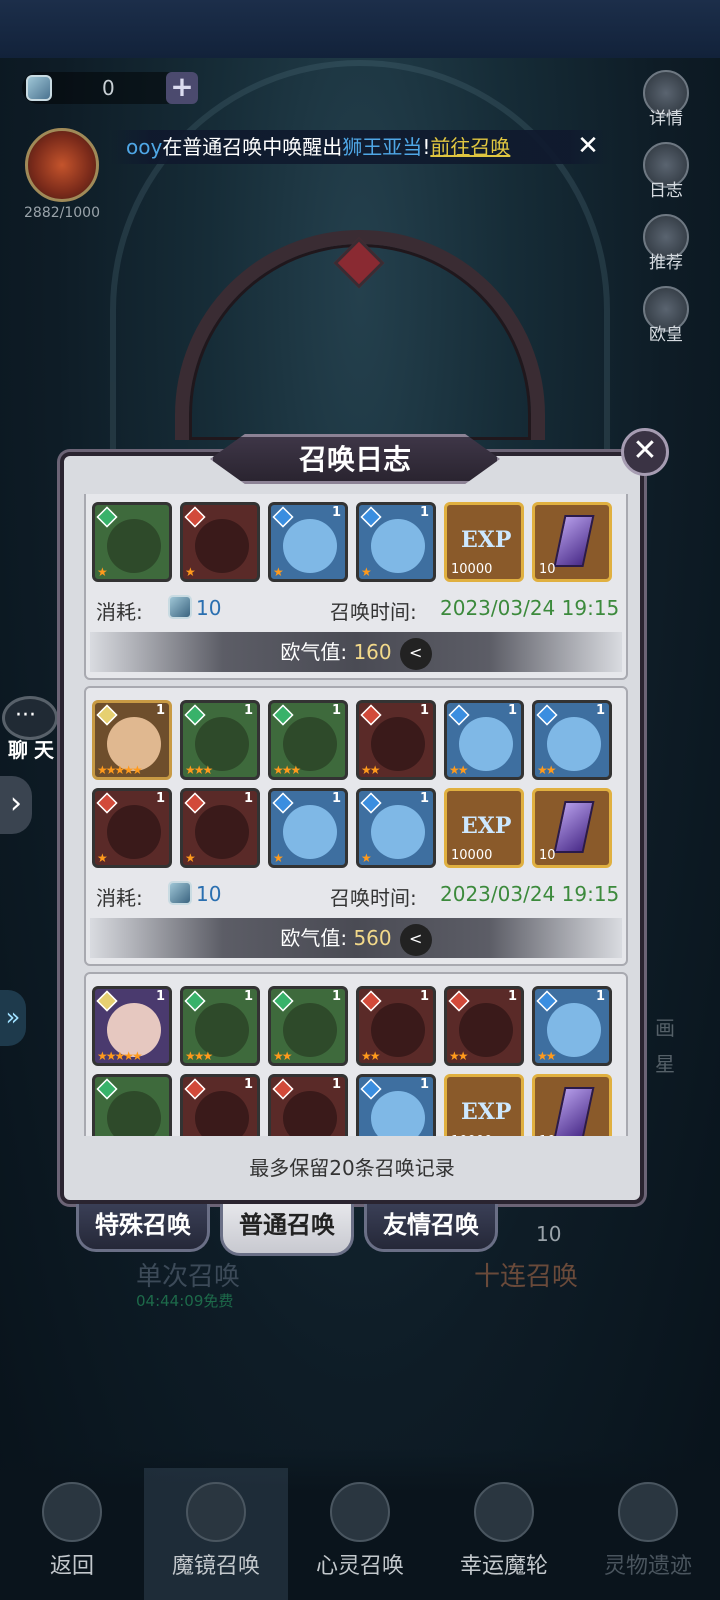  I want to click on side-item-log: 日志, so click(666, 178).